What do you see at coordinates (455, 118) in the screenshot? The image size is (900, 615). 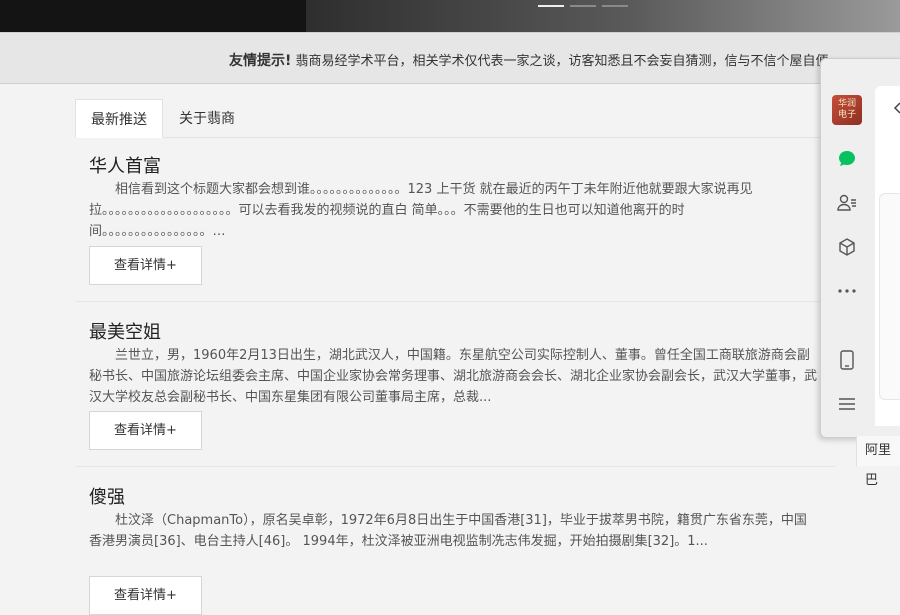 I see `tab-bar: 最新推送 关于翡商` at bounding box center [455, 118].